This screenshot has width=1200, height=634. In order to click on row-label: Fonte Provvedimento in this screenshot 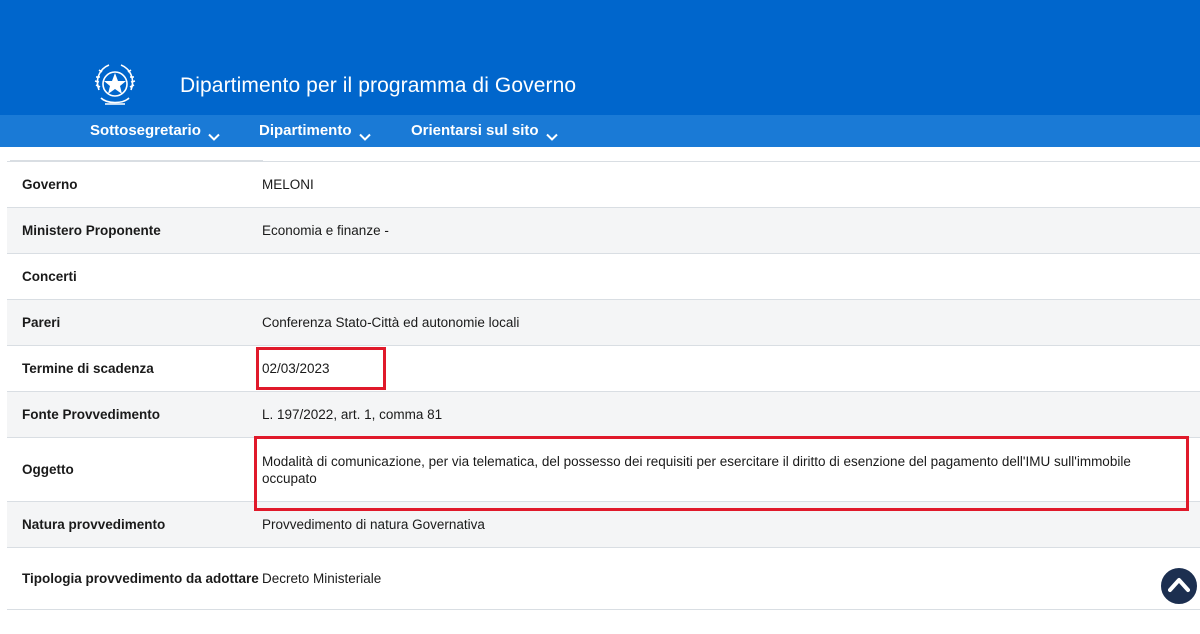, I will do `click(91, 414)`.